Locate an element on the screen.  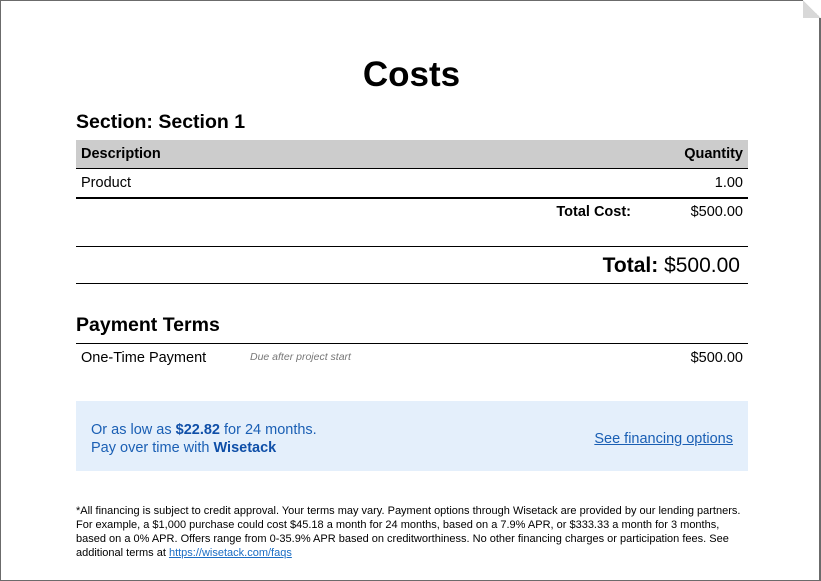
grand-total: Total: $500.00 is located at coordinates (671, 266).